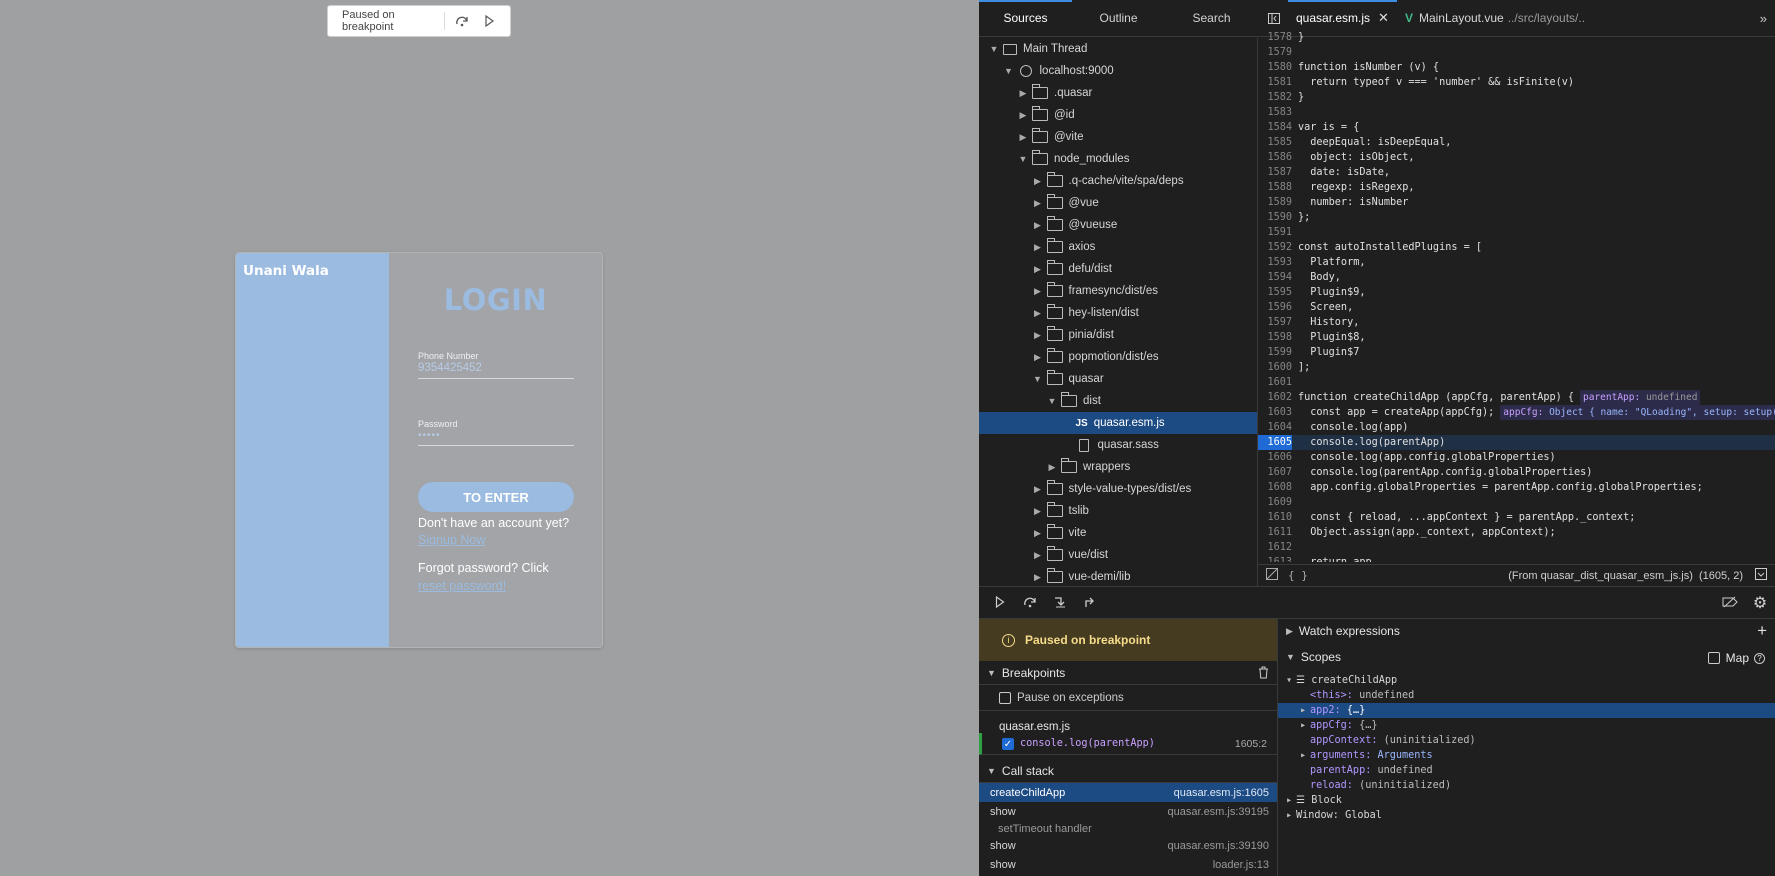 Image resolution: width=1775 pixels, height=876 pixels. What do you see at coordinates (462, 21) in the screenshot?
I see `step-over-icon` at bounding box center [462, 21].